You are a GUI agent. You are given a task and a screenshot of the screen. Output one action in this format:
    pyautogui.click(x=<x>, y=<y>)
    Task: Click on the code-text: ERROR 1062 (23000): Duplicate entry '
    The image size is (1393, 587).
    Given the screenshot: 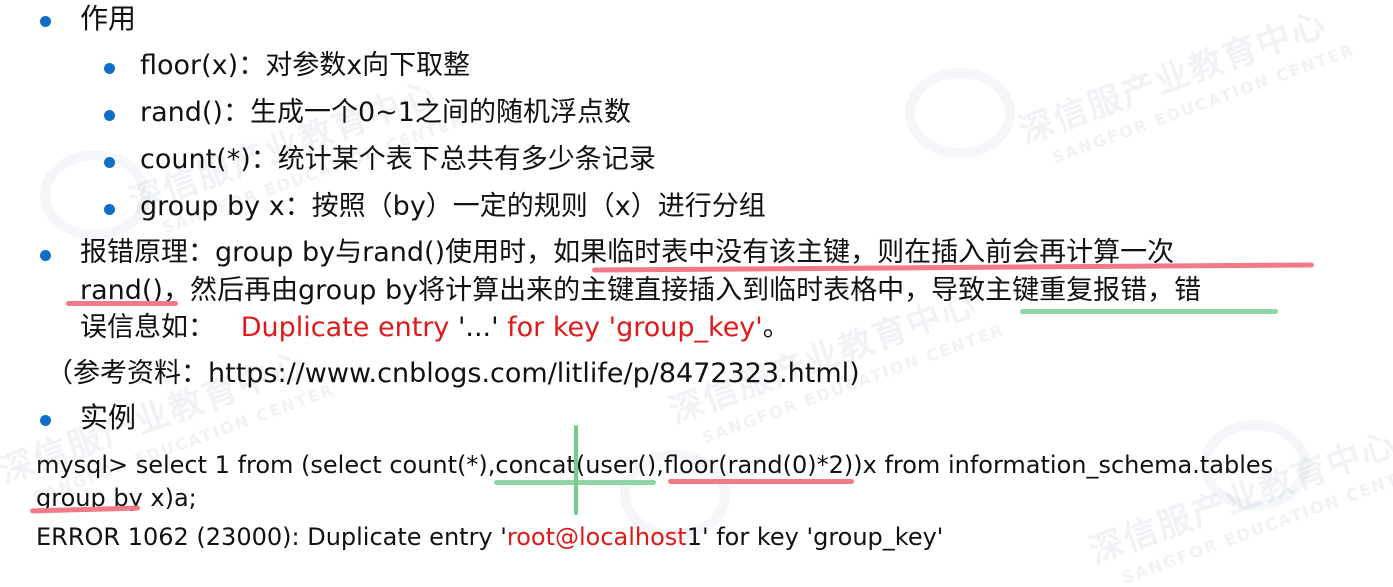 What is the action you would take?
    pyautogui.click(x=271, y=537)
    